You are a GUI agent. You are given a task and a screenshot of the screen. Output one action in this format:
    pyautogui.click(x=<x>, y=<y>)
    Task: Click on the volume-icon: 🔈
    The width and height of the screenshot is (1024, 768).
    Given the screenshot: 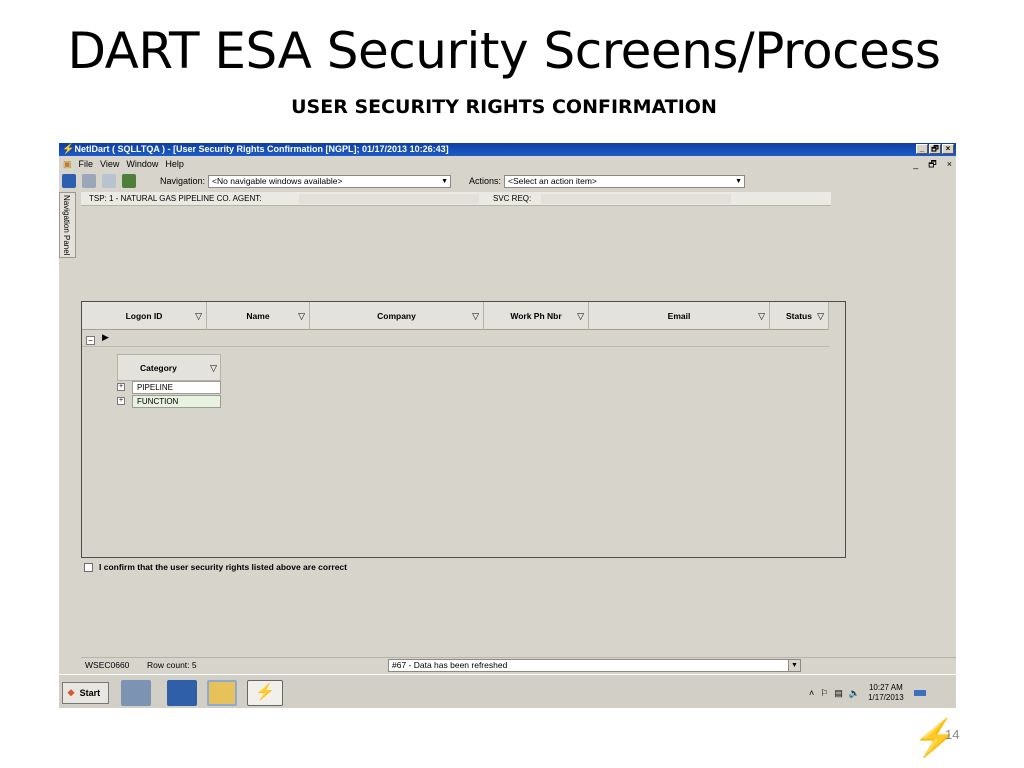 What is the action you would take?
    pyautogui.click(x=854, y=693)
    